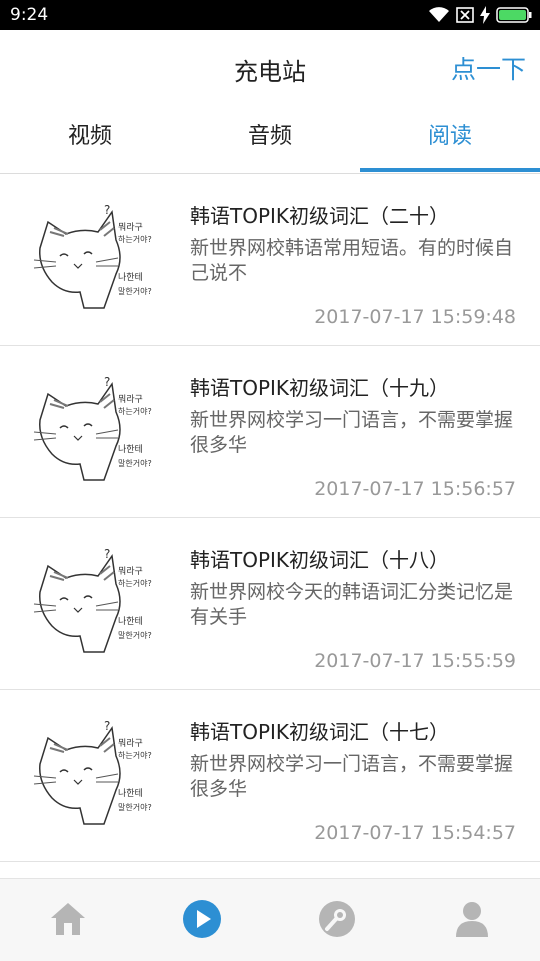  I want to click on bottom-nav, so click(270, 919).